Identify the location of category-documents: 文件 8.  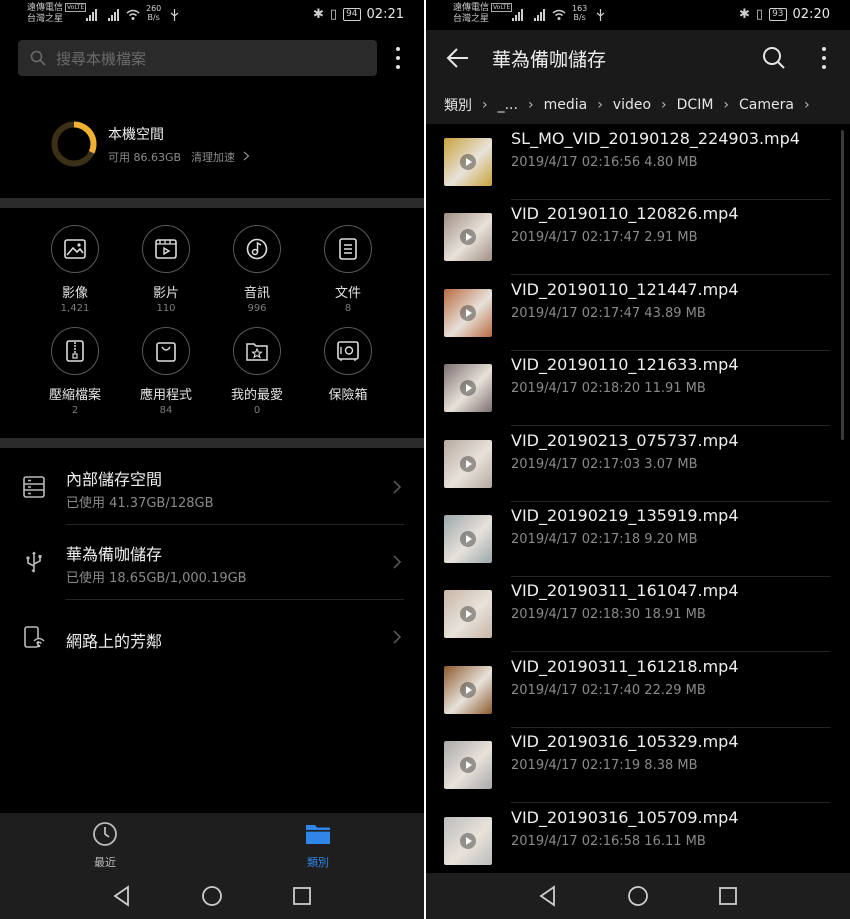
(348, 269).